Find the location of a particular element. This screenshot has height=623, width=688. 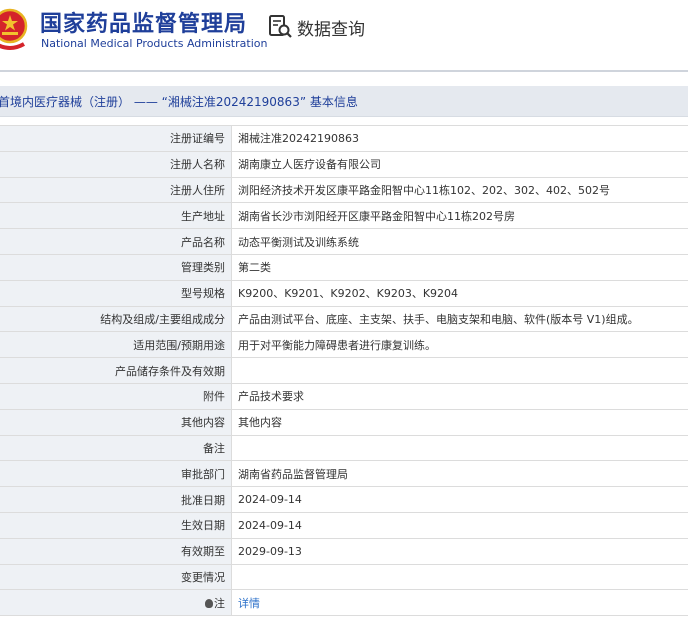

field-value: 湖南省长沙市浏阳经开区康平路金阳智中心11栋202号房 is located at coordinates (459, 216).